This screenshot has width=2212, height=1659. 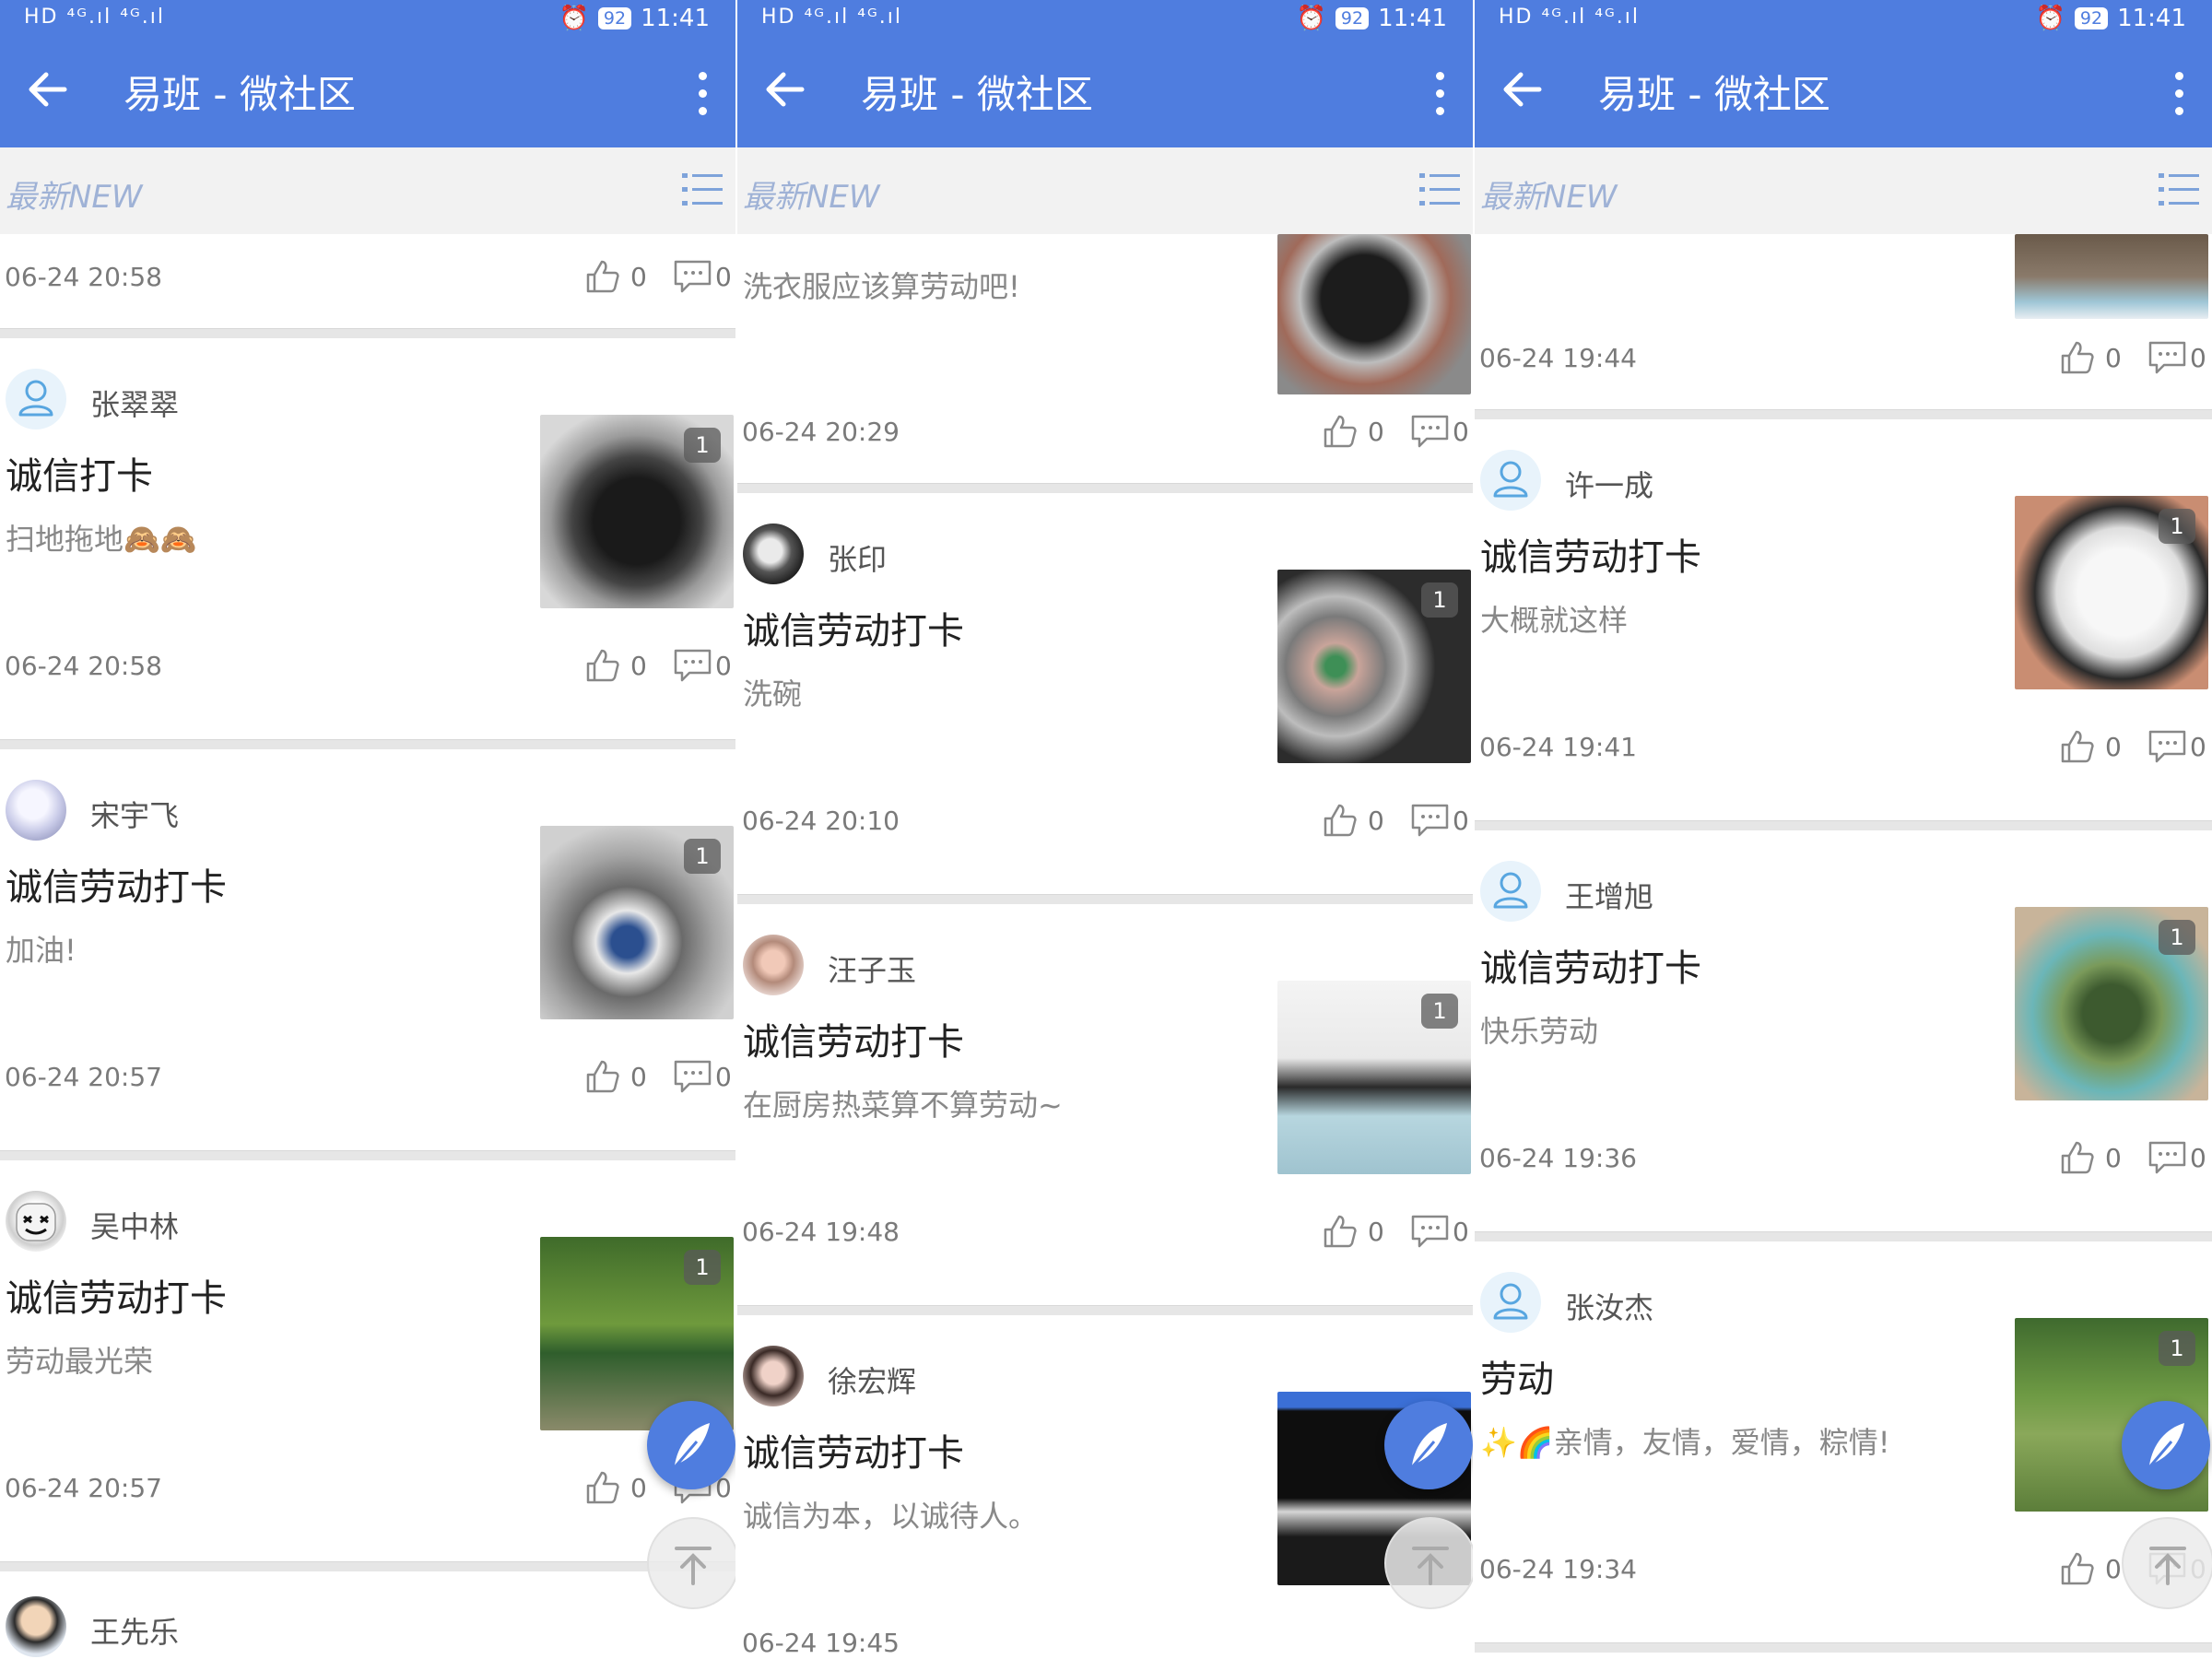 What do you see at coordinates (1685, 1442) in the screenshot?
I see `post-description: ✨🌈亲情，友情，爱情，粽情!` at bounding box center [1685, 1442].